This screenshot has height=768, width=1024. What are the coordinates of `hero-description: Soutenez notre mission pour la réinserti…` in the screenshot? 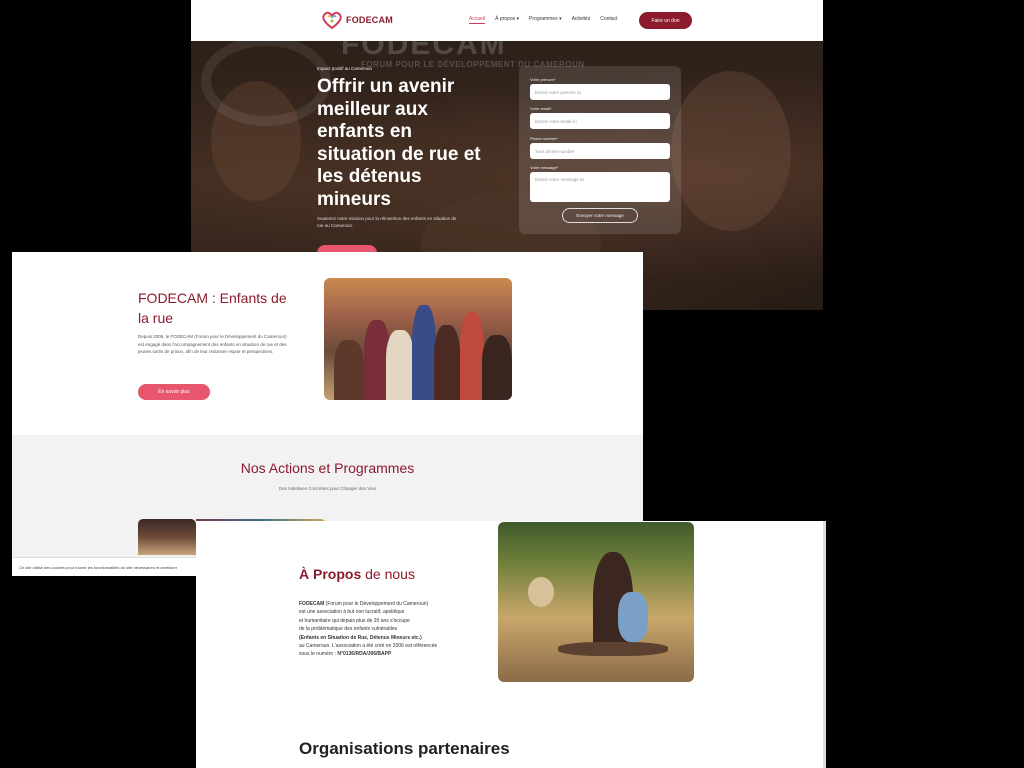 It's located at (387, 222).